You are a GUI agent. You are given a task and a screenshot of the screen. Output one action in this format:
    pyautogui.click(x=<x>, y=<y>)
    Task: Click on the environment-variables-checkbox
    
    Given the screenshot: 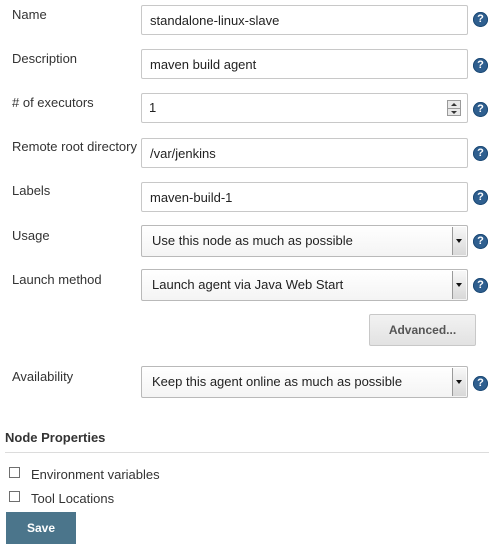 What is the action you would take?
    pyautogui.click(x=14, y=472)
    